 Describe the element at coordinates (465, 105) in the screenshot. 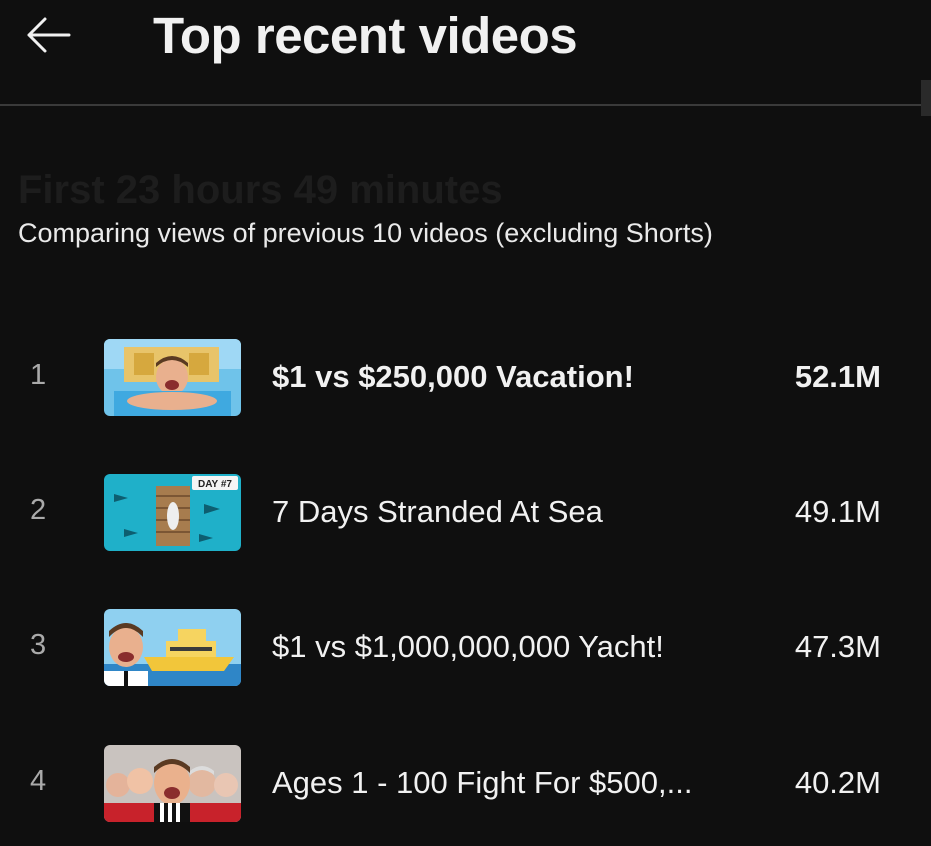

I see `header-divider` at that location.